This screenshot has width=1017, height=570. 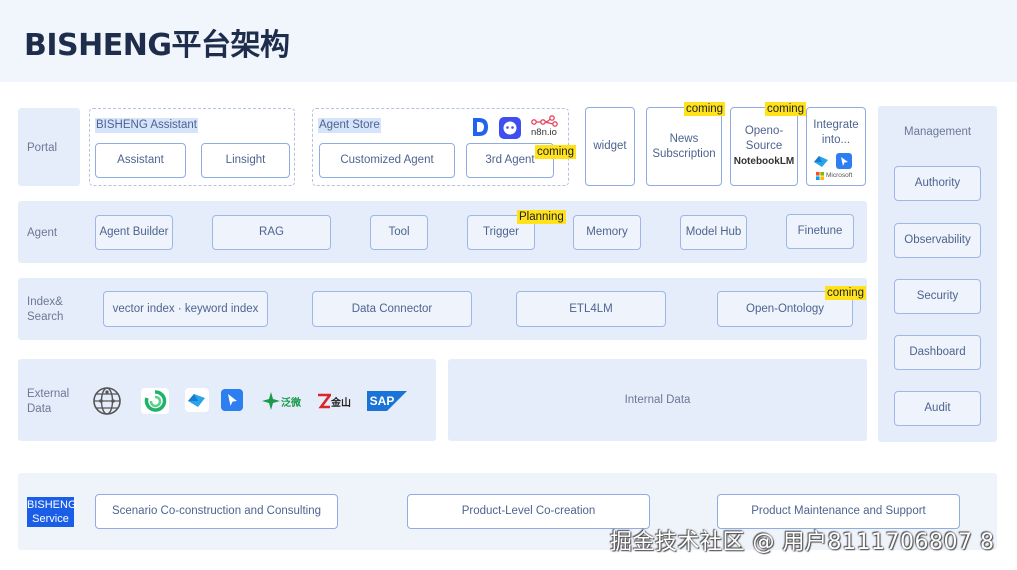 I want to click on internal-data-band: Internal Data, so click(x=657, y=400).